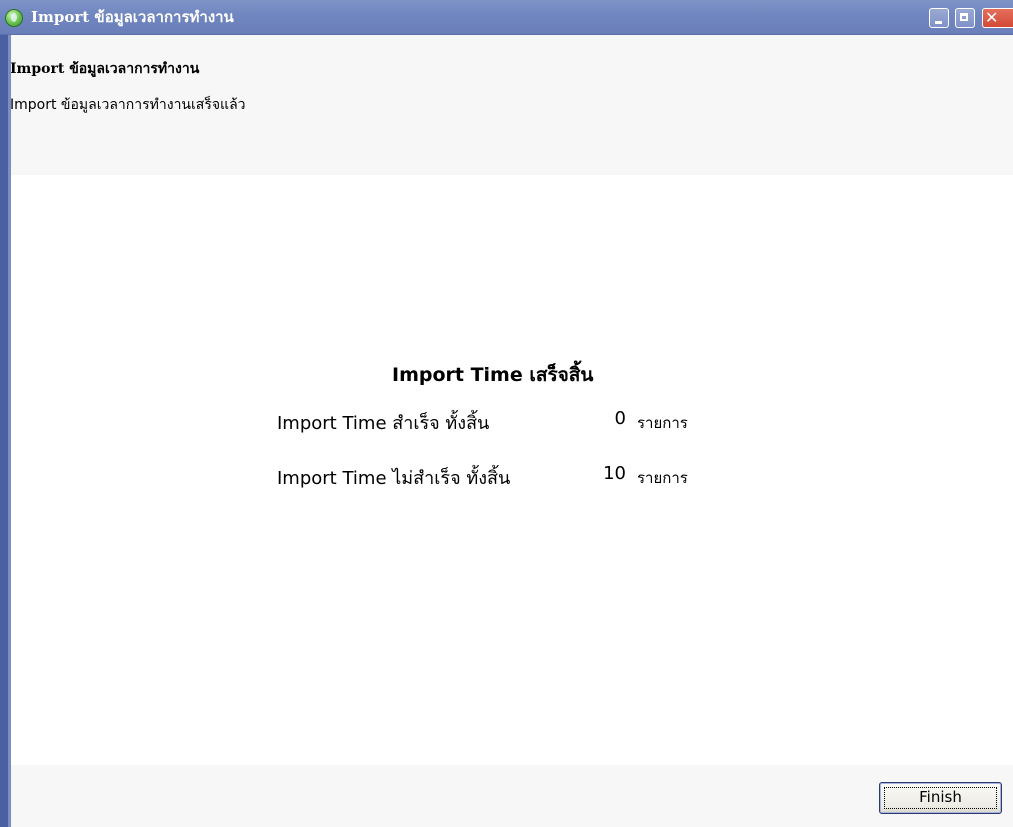  I want to click on finish-button: Finish, so click(940, 798).